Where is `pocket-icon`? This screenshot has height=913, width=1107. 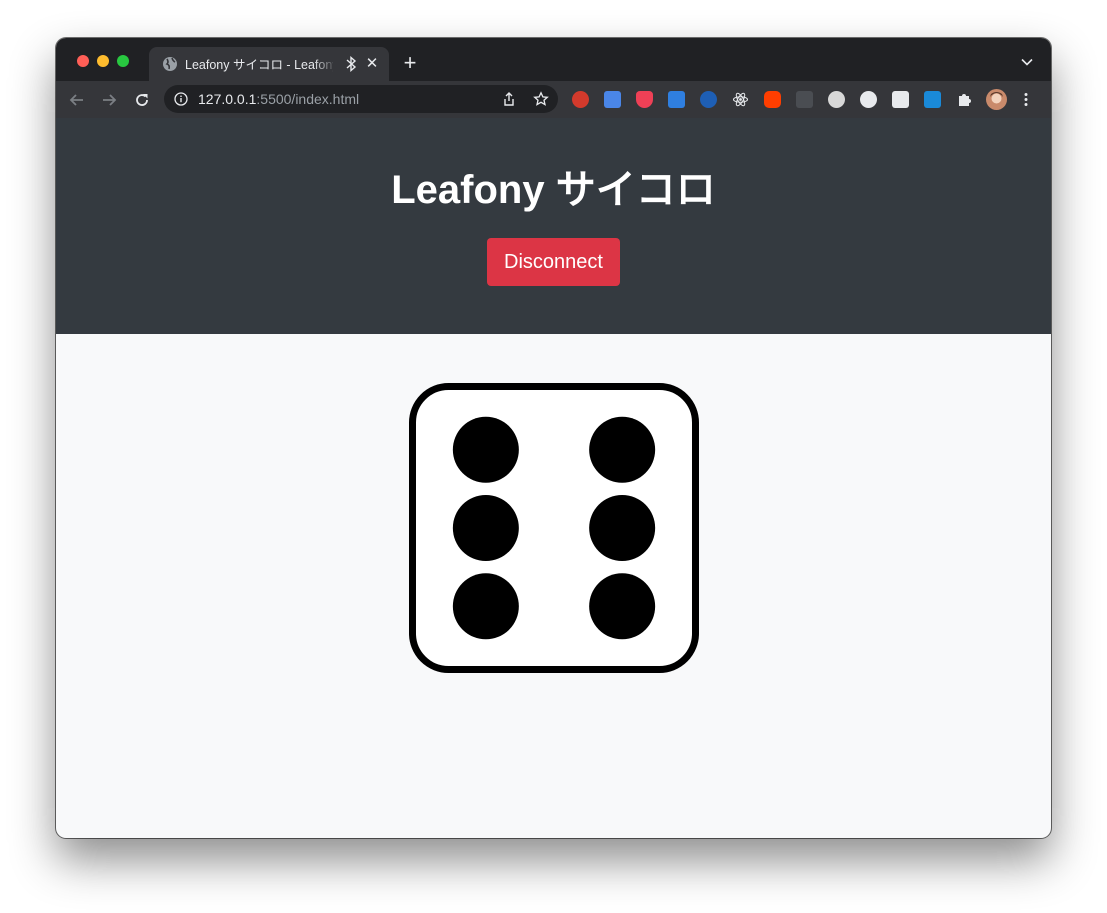 pocket-icon is located at coordinates (644, 99).